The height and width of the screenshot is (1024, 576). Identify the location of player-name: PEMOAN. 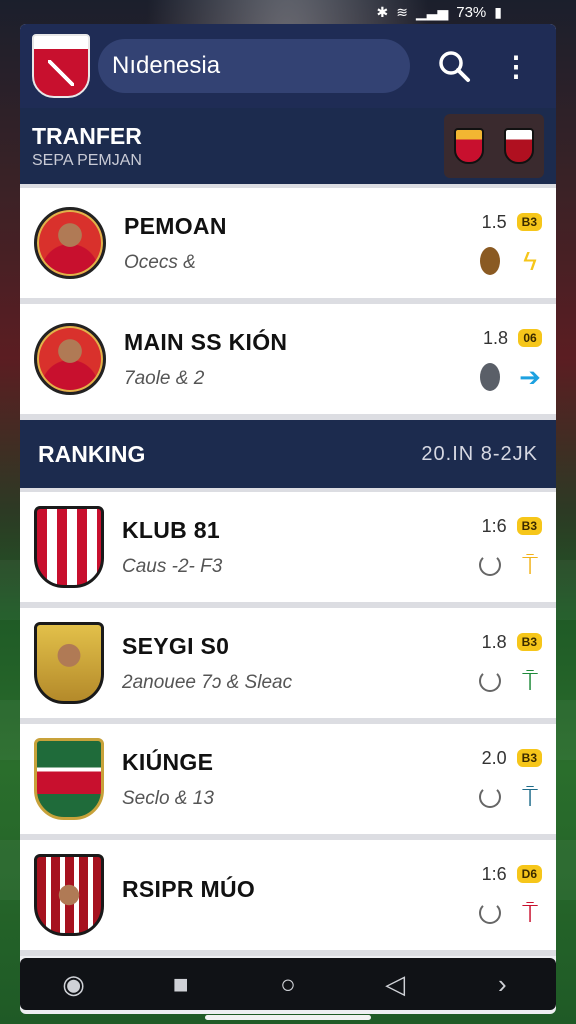
(175, 225).